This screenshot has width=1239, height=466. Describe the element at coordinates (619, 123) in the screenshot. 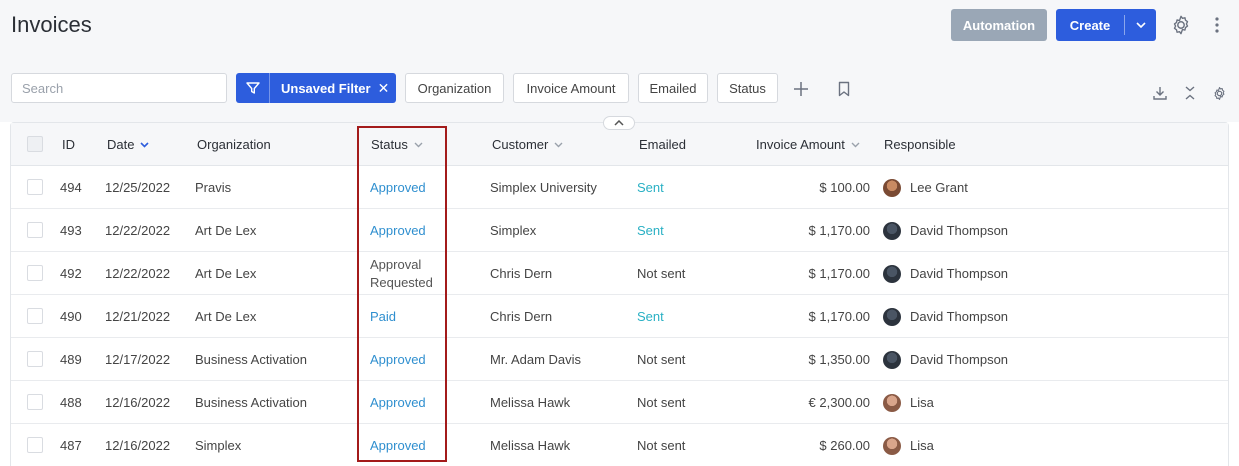

I see `collapse-filters-toggle` at that location.